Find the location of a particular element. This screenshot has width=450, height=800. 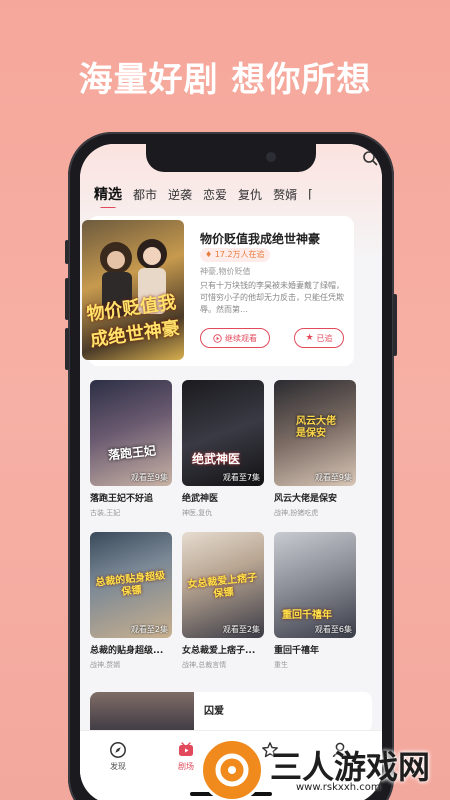

drama-title: 落跑王妃不好追 is located at coordinates (131, 497).